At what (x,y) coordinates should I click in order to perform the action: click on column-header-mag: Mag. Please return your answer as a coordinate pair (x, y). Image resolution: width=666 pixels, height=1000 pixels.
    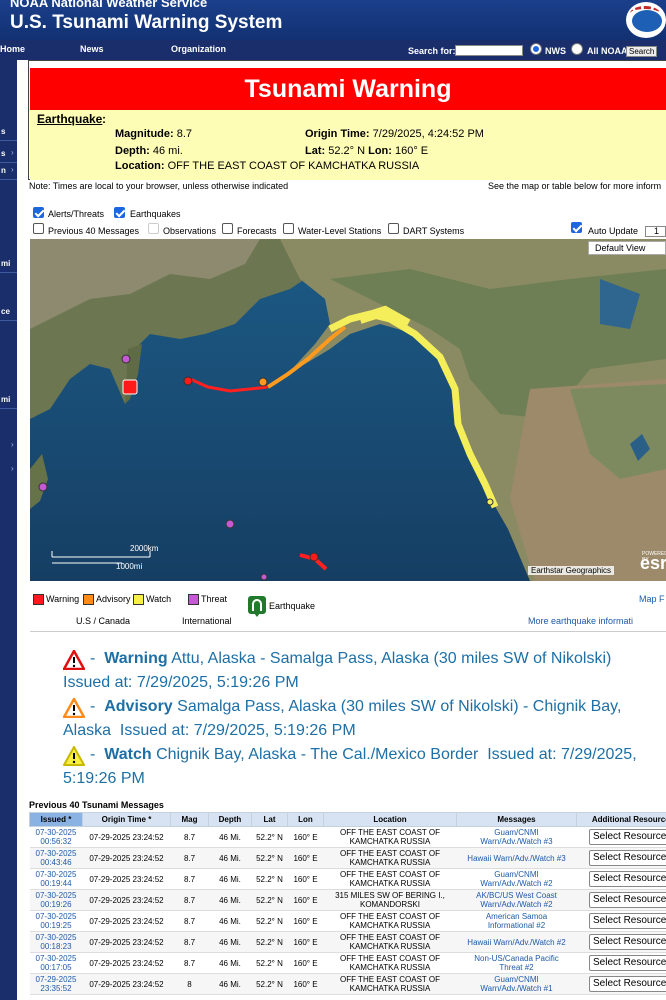
    Looking at the image, I should click on (189, 819).